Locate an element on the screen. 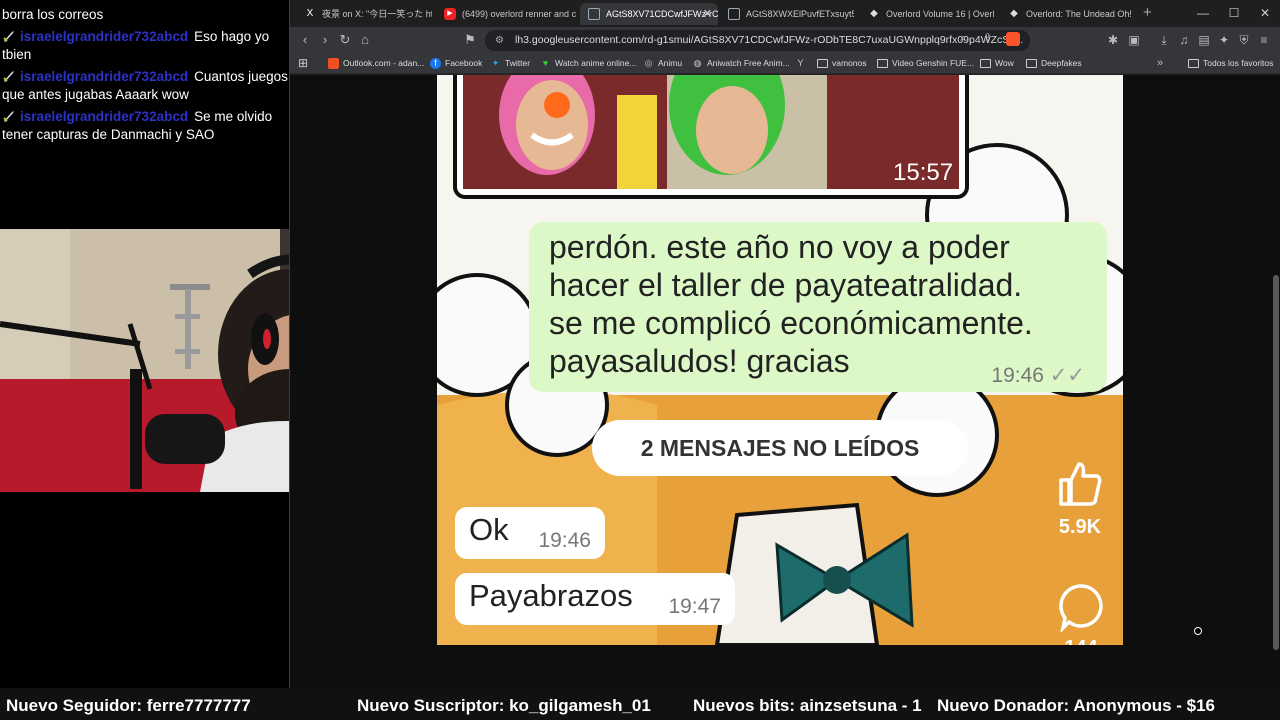 Image resolution: width=1280 pixels, height=720 pixels. bookmark-item: ✦ Twitter is located at coordinates (510, 63).